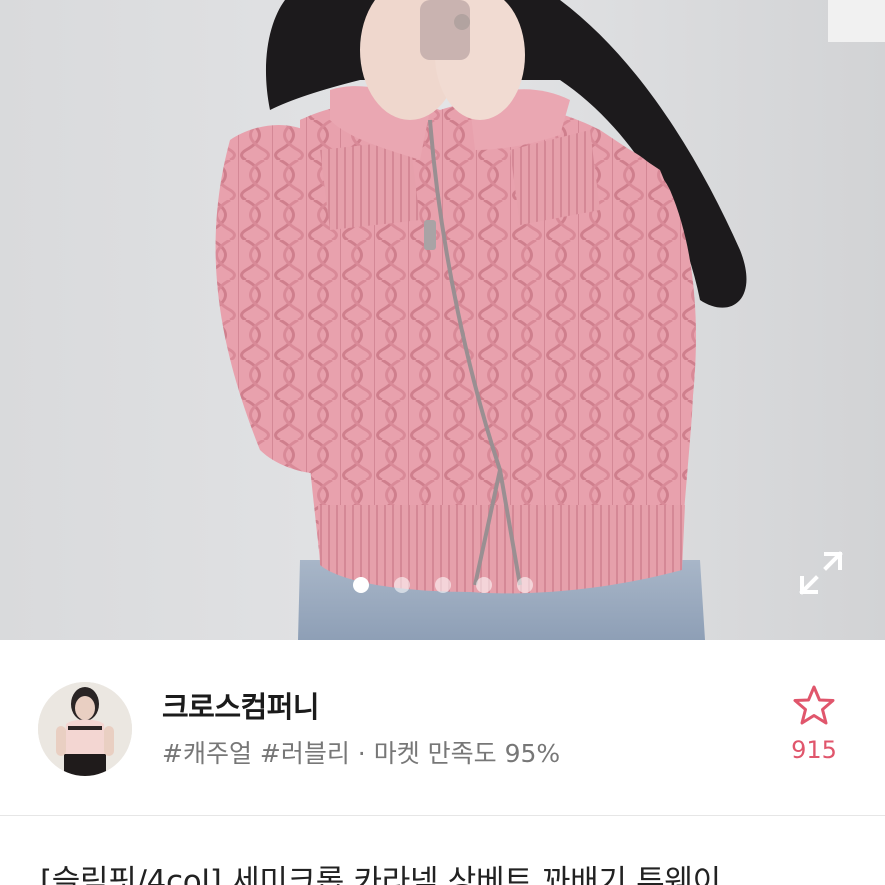 The width and height of the screenshot is (885, 885). I want to click on expand-icon, so click(821, 573).